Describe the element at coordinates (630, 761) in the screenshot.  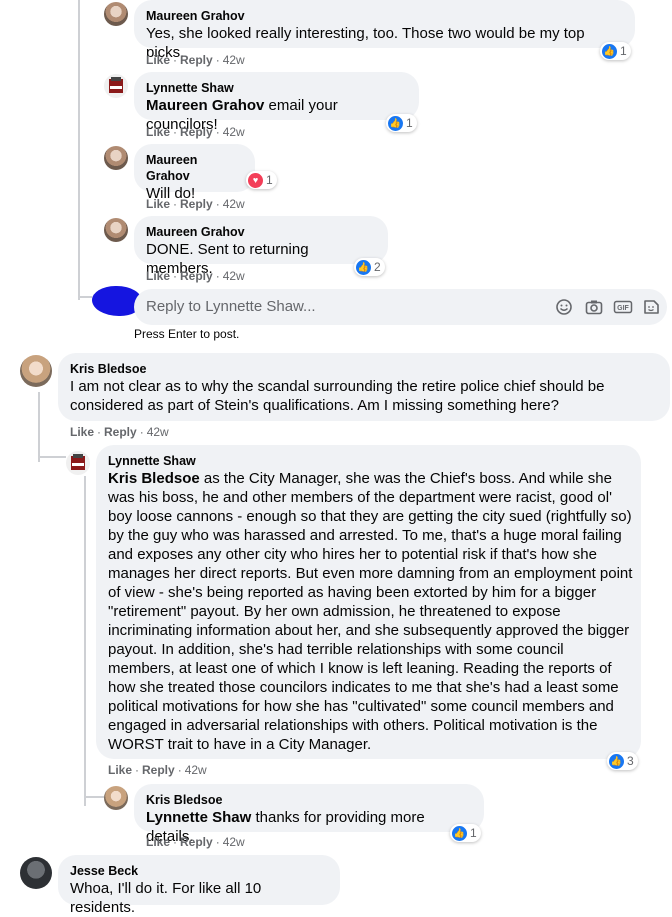
I see `reaction-count: 3` at that location.